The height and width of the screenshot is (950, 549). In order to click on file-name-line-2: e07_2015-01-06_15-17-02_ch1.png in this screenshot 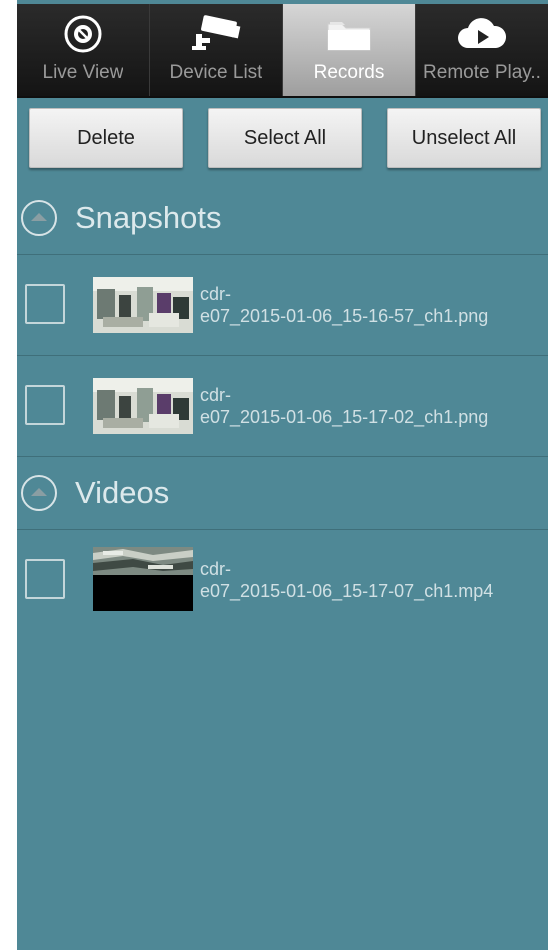, I will do `click(344, 417)`.